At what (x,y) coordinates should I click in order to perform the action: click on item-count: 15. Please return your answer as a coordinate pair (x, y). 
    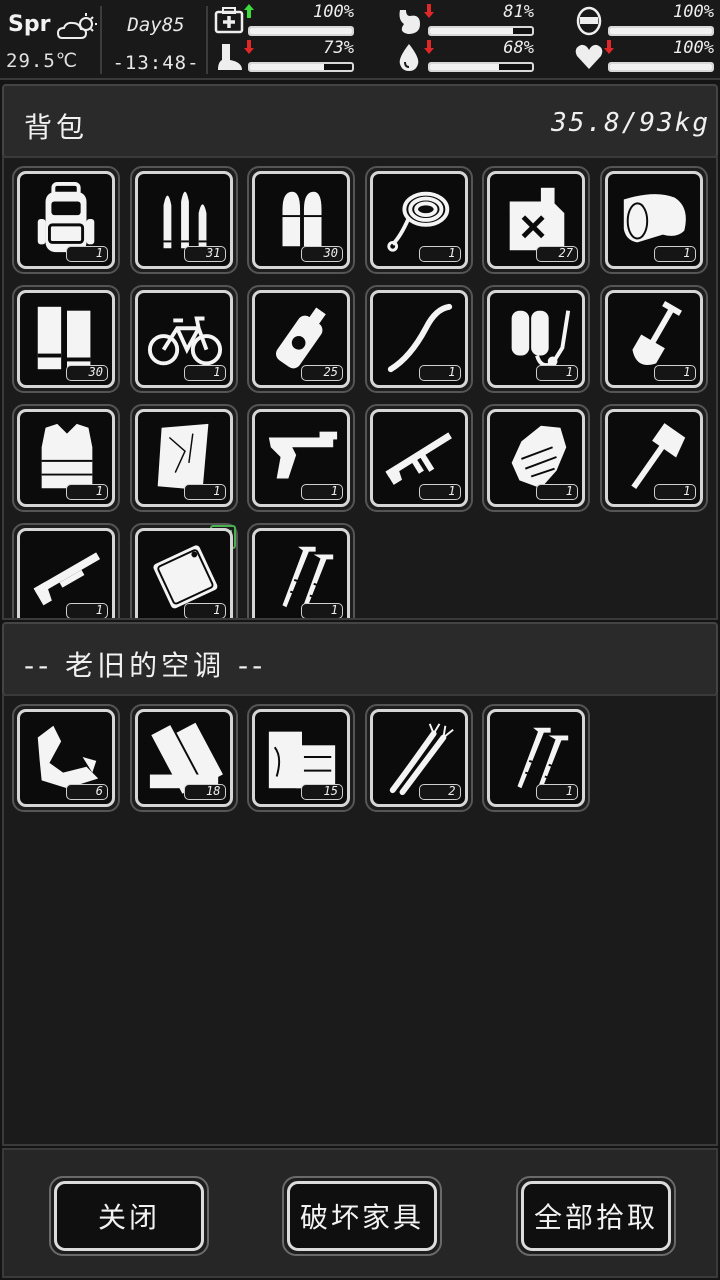
    Looking at the image, I should click on (322, 792).